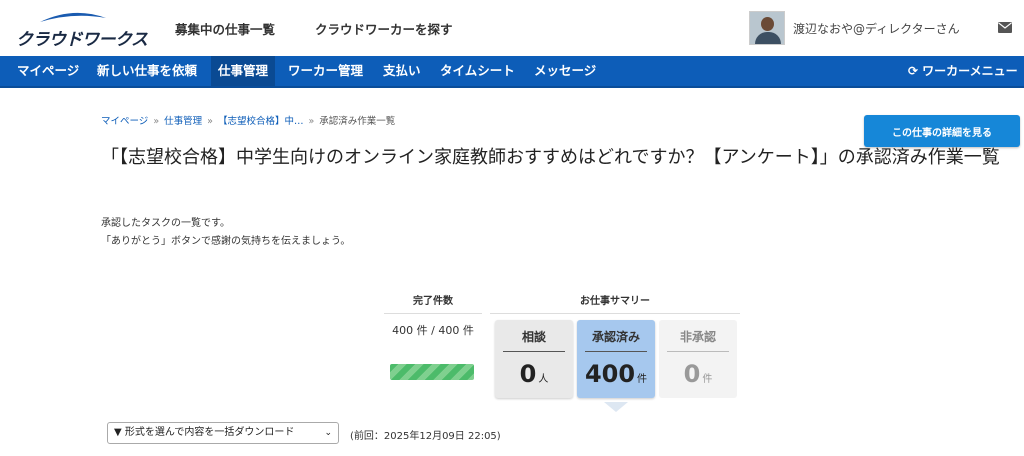 The width and height of the screenshot is (1024, 456). Describe the element at coordinates (876, 28) in the screenshot. I see `user-name: 渡辺なおや@ディレクターさん` at that location.